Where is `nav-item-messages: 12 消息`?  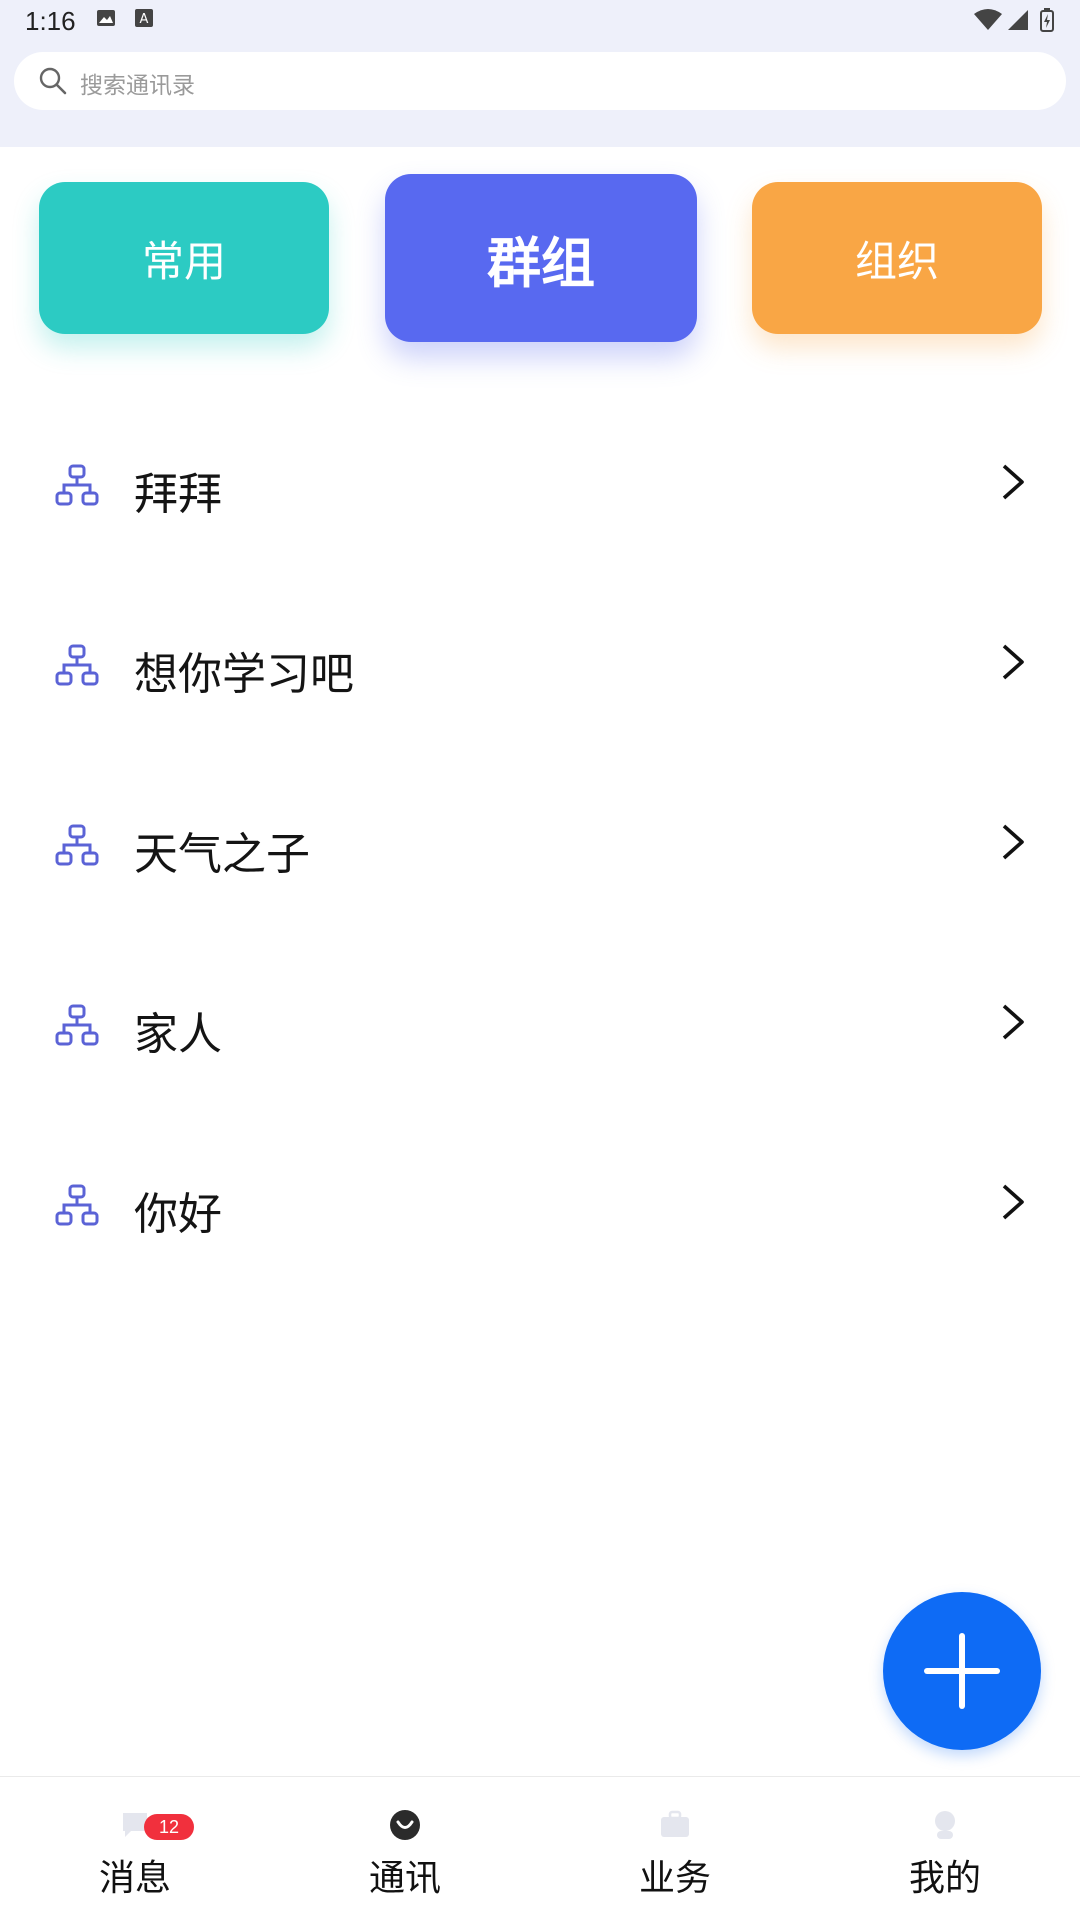
nav-item-messages: 12 消息 is located at coordinates (135, 1849).